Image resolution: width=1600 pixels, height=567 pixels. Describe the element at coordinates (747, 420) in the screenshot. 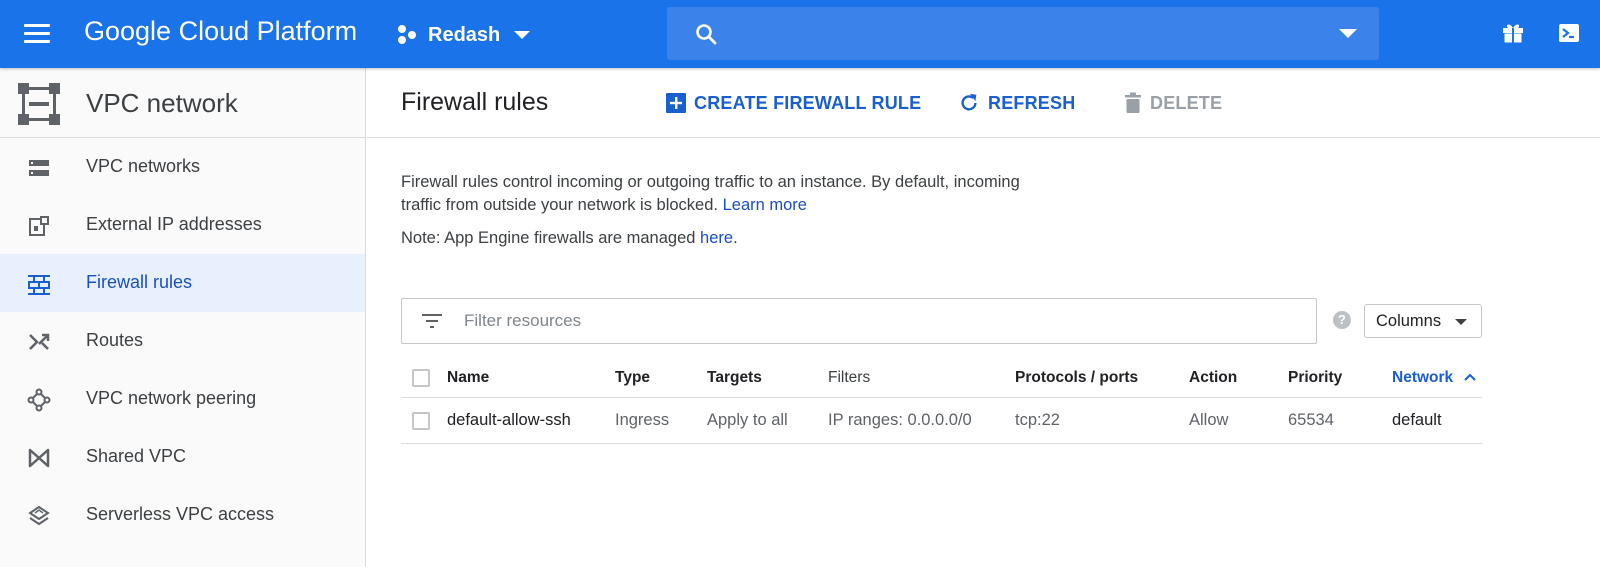

I see `cell-targets: Apply to all` at that location.